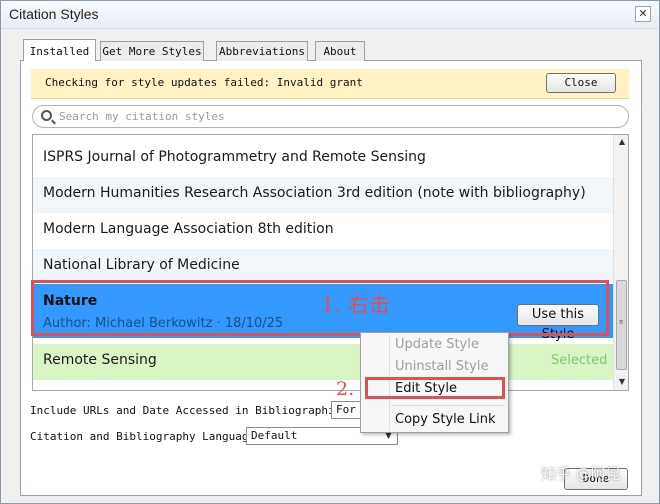  Describe the element at coordinates (621, 382) in the screenshot. I see `scroll-down-icon: ▼` at that location.